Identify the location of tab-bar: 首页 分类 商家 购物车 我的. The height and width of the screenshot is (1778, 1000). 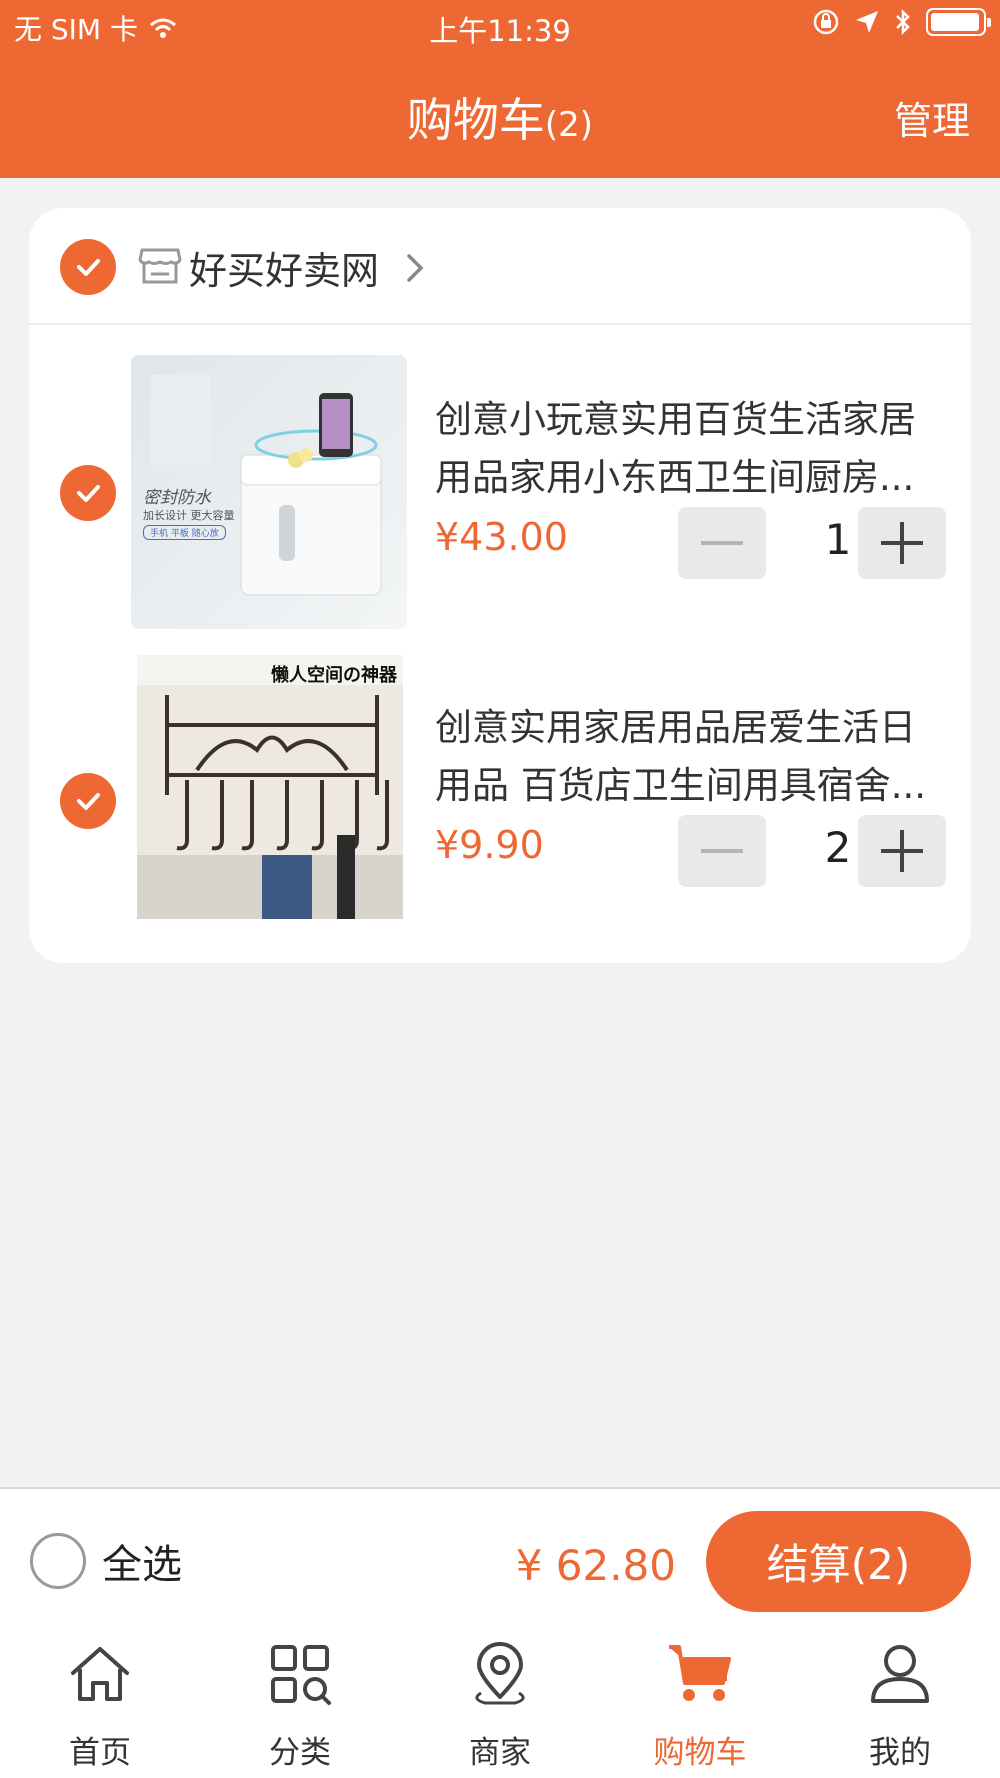
(500, 1708).